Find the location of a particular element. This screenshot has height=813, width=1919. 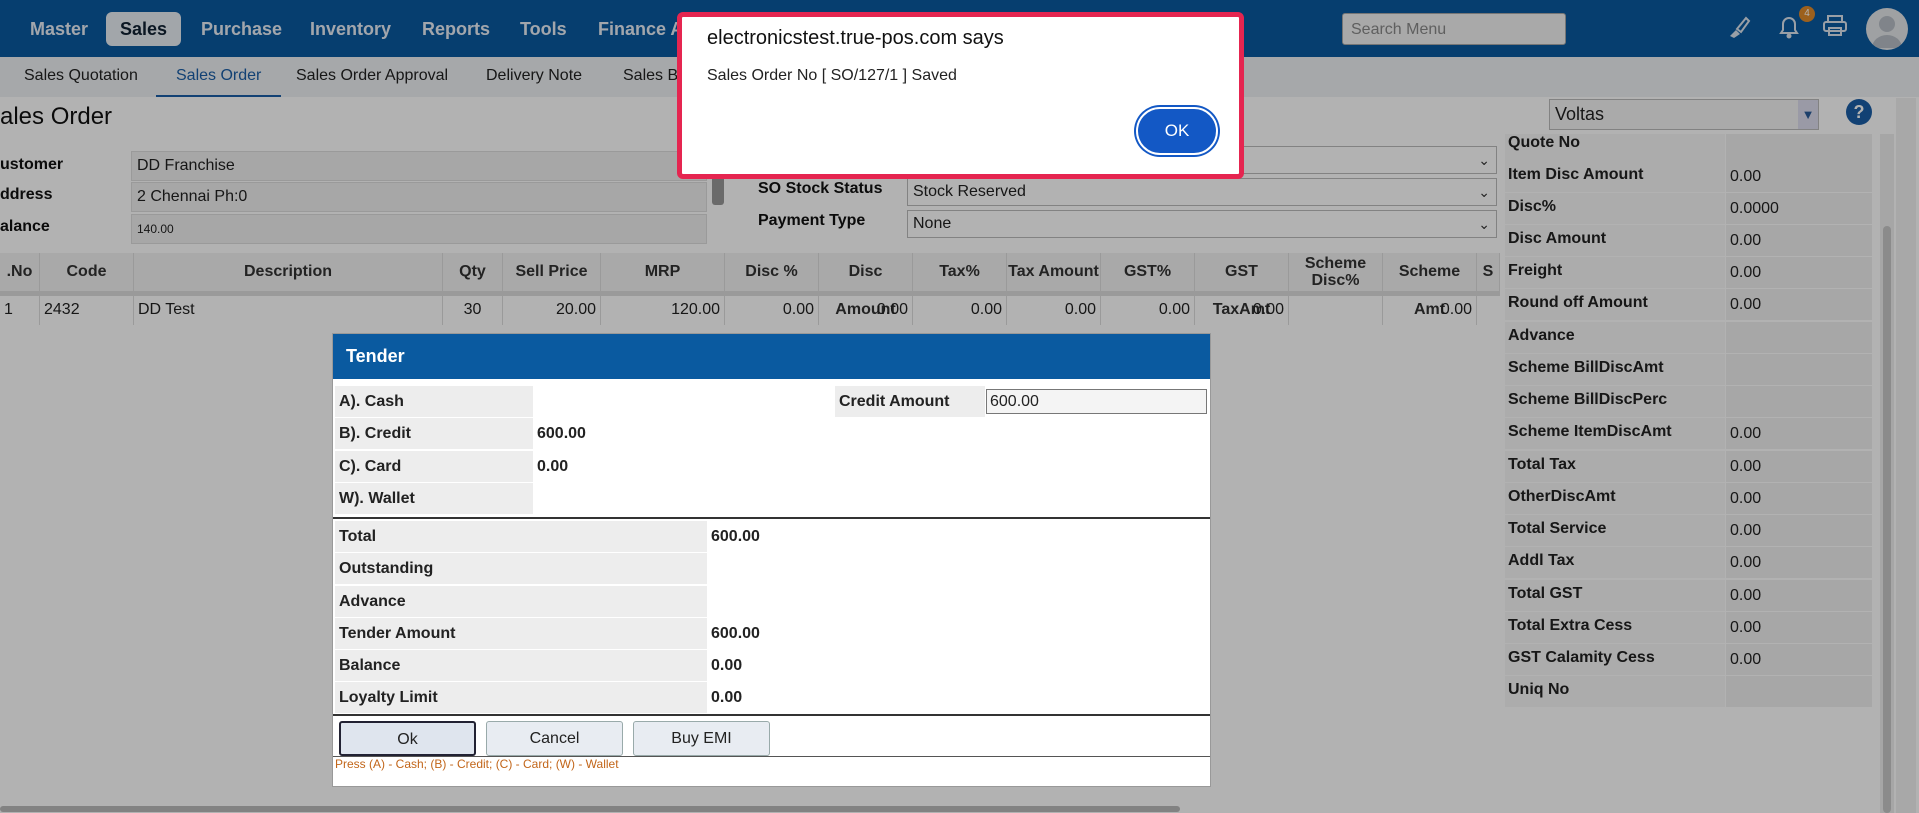

cash-value is located at coordinates (633, 401).